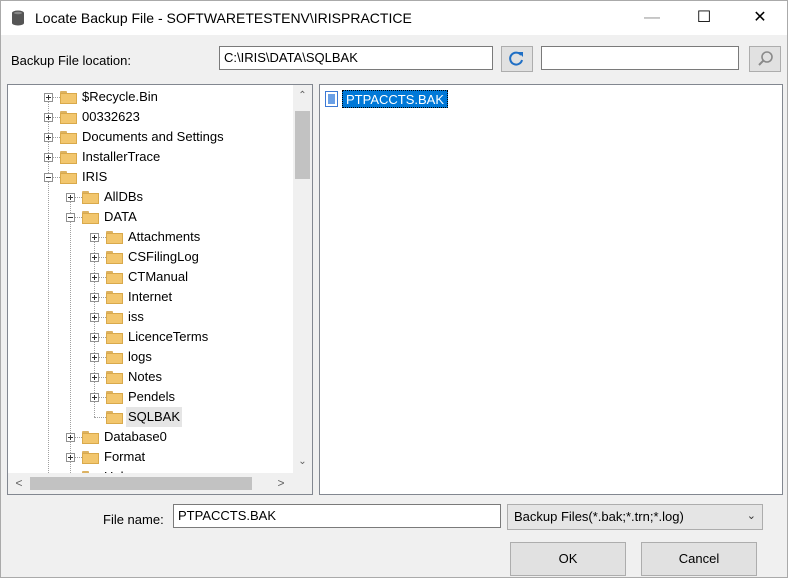 The height and width of the screenshot is (578, 788). Describe the element at coordinates (356, 58) in the screenshot. I see `backup-location-input: C:\IRIS\DATA\SQLBAK` at that location.